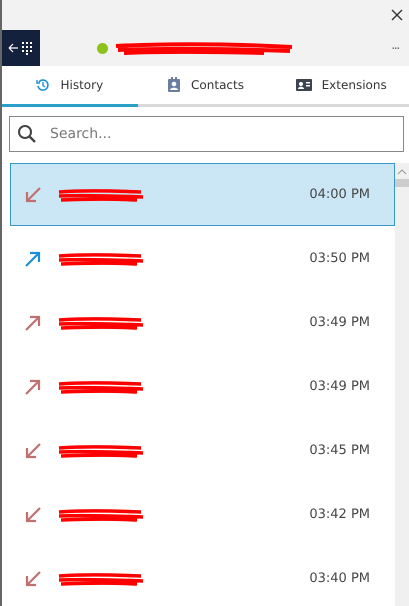  I want to click on call-time: 03:40 PM, so click(339, 578).